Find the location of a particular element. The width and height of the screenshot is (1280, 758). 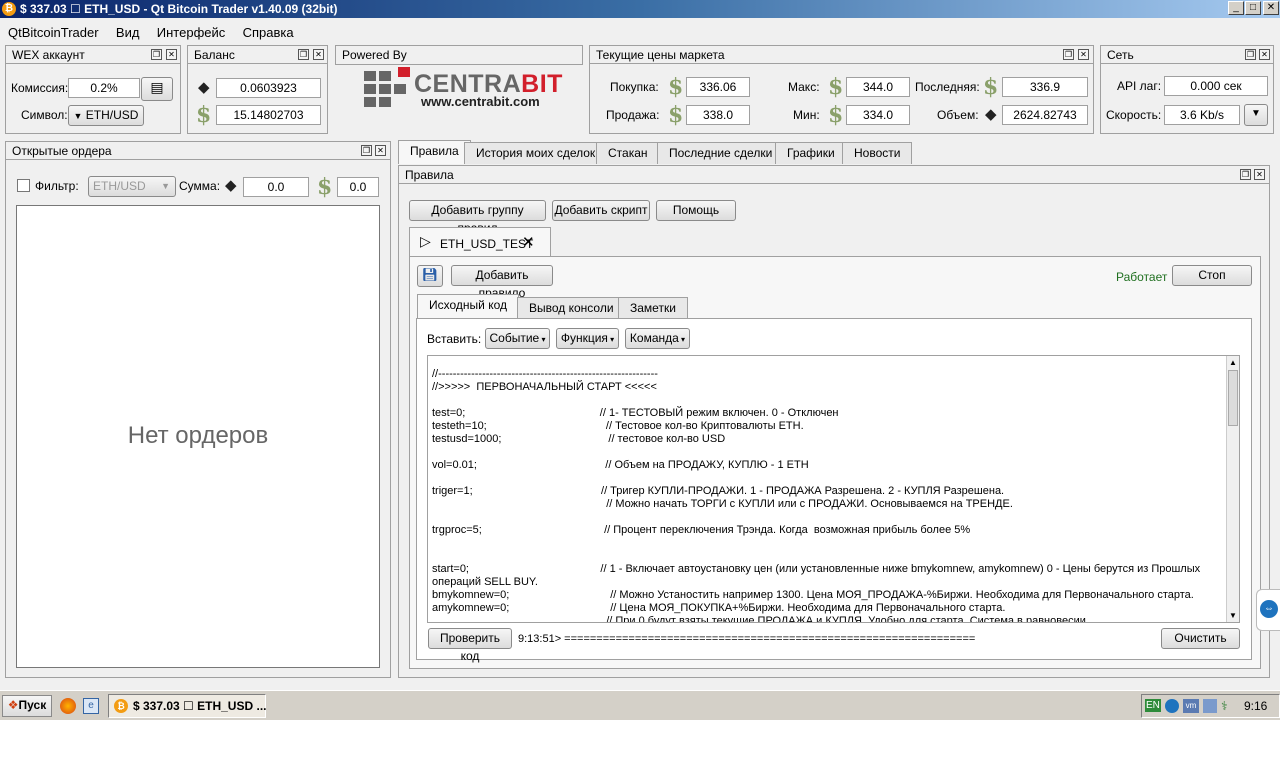

add-rule-button: Добавить правило is located at coordinates (502, 282).